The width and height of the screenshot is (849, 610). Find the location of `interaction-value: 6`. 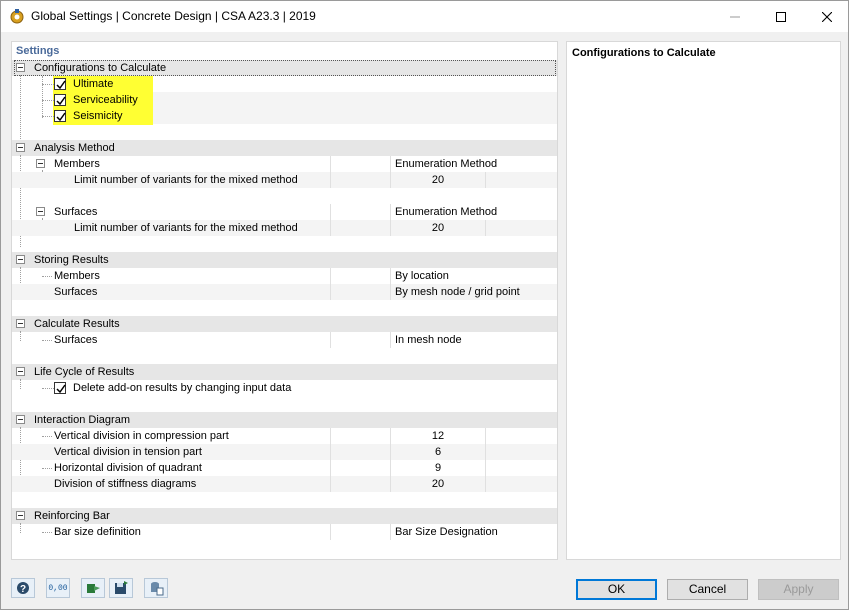

interaction-value: 6 is located at coordinates (438, 452).